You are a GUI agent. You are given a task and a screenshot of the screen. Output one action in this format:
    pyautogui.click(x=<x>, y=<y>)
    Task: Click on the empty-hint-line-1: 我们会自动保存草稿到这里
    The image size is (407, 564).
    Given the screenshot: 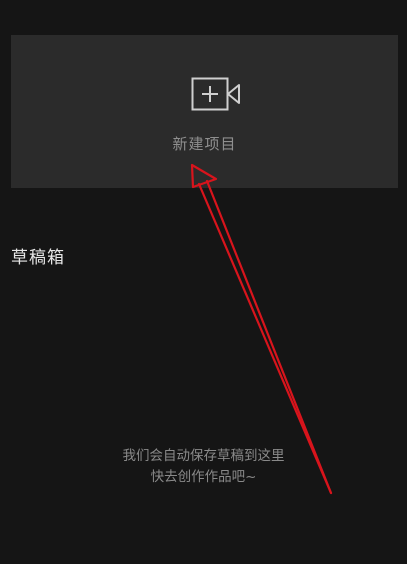 What is the action you would take?
    pyautogui.click(x=203, y=456)
    